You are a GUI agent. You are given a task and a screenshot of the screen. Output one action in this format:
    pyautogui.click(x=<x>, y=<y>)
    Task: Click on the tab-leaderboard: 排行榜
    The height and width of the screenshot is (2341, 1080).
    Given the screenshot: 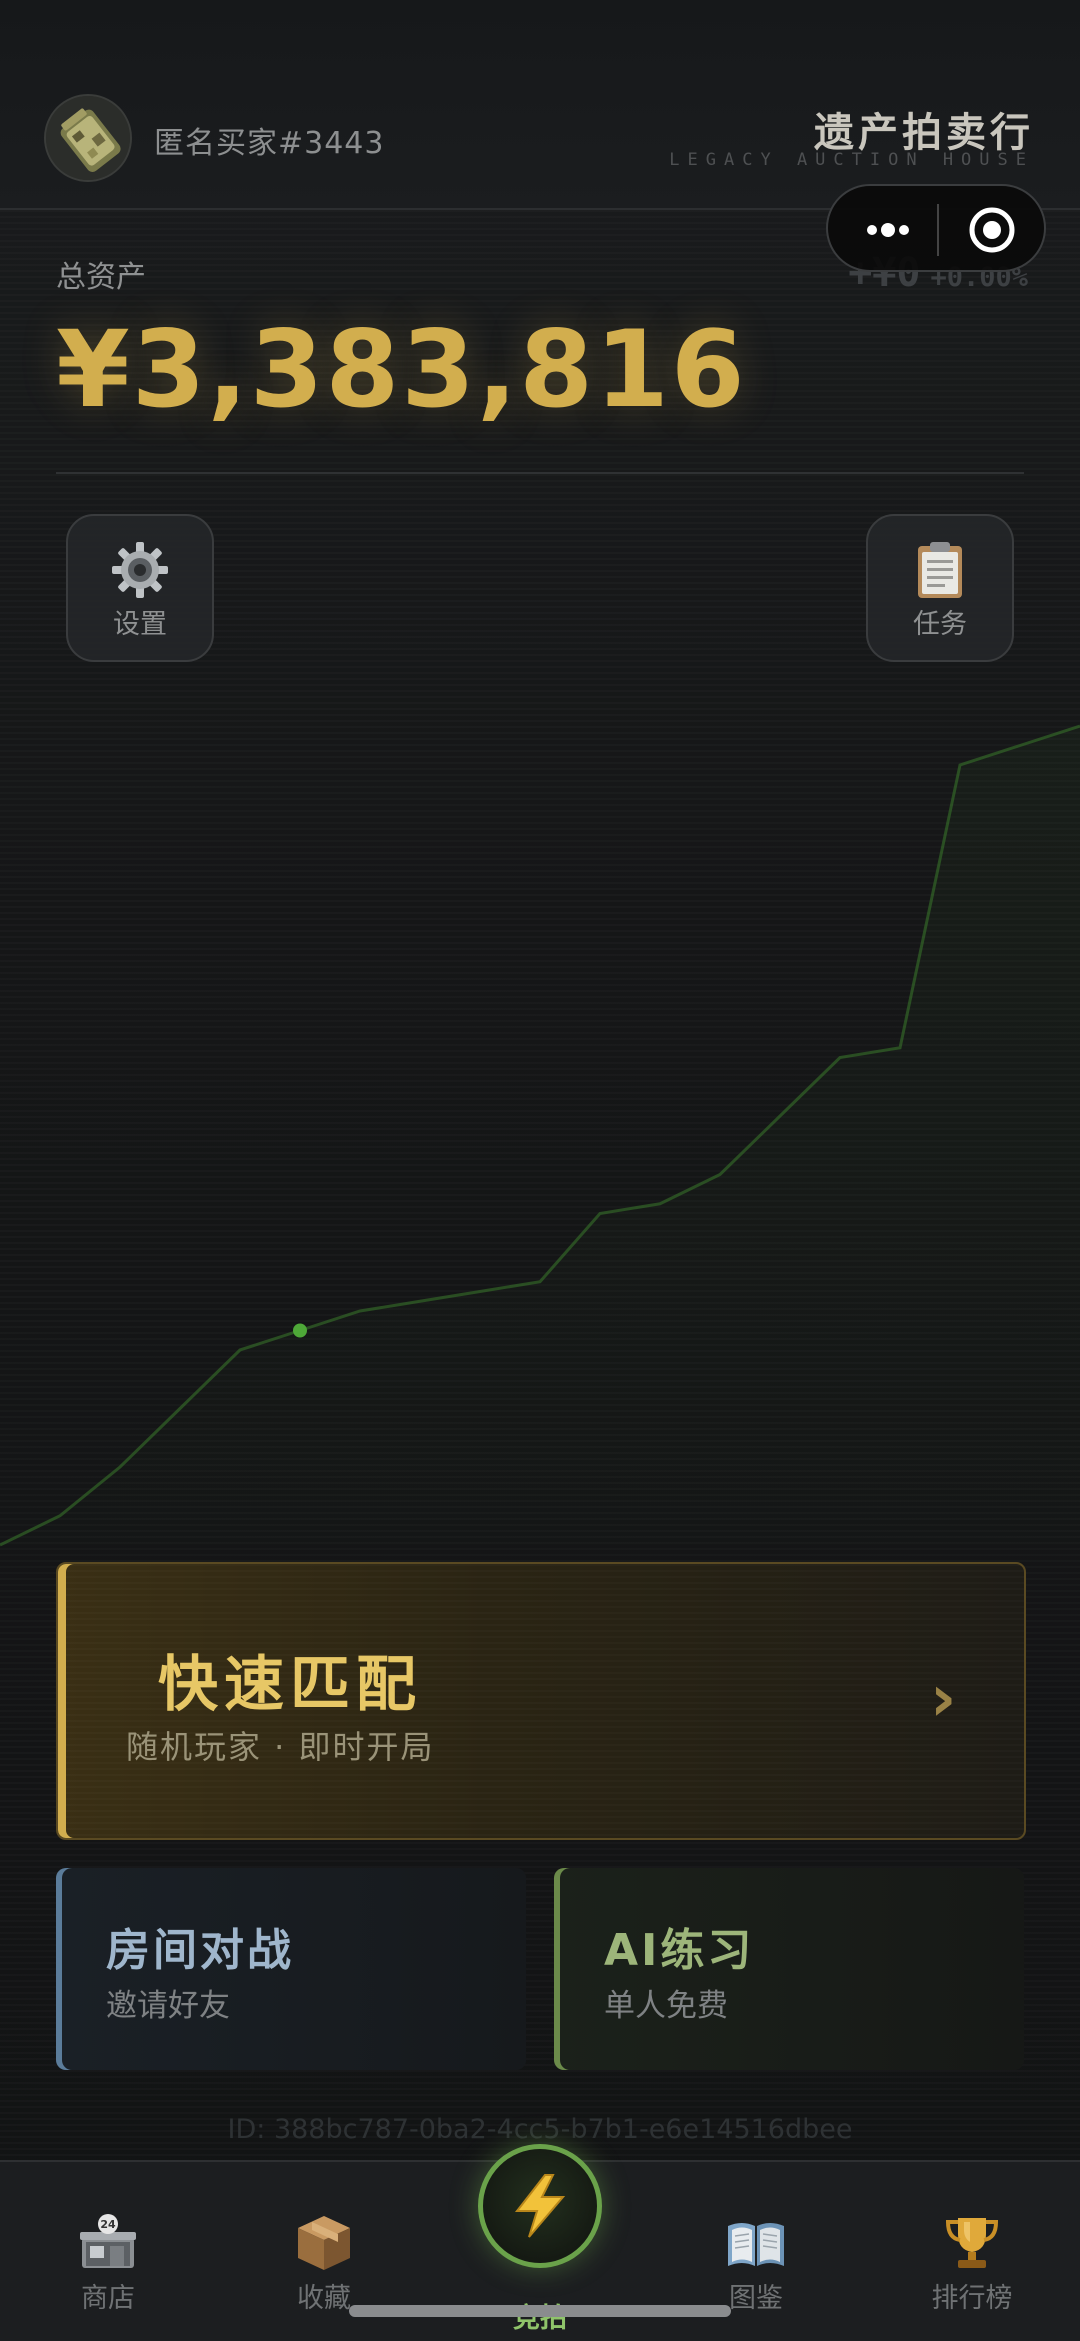 What is the action you would take?
    pyautogui.click(x=972, y=2251)
    